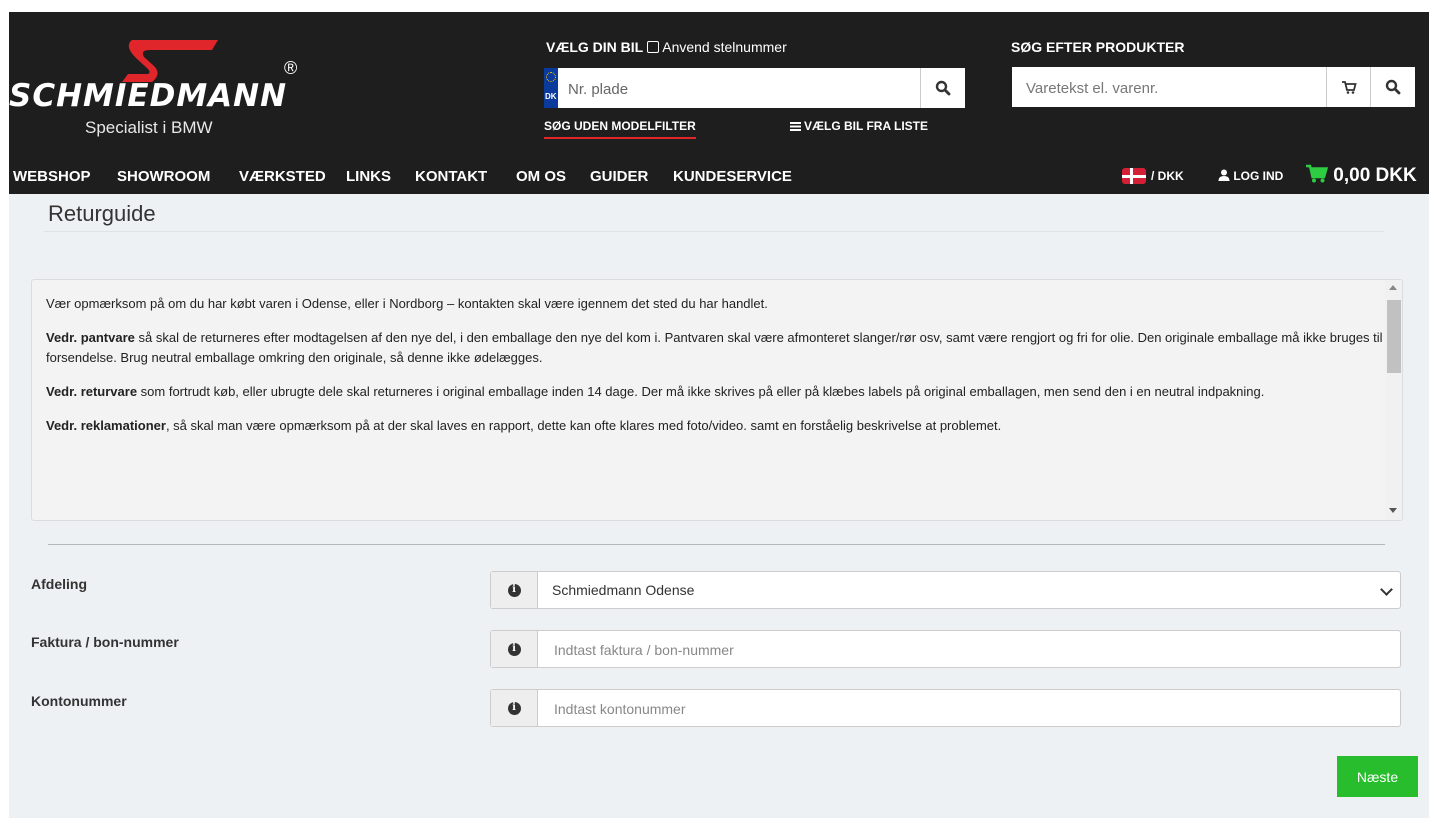 This screenshot has height=818, width=1429. I want to click on quick-add-cart-button, so click(1348, 87).